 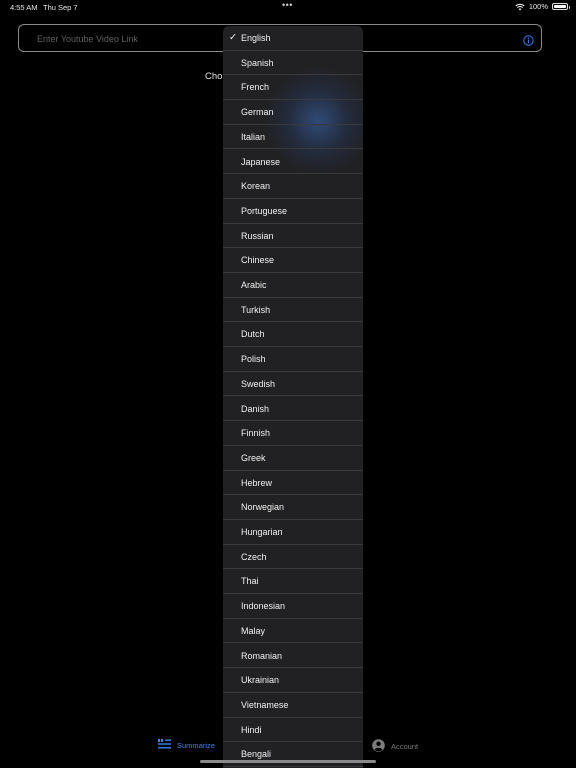 I want to click on language-option: Romanian, so click(x=293, y=656).